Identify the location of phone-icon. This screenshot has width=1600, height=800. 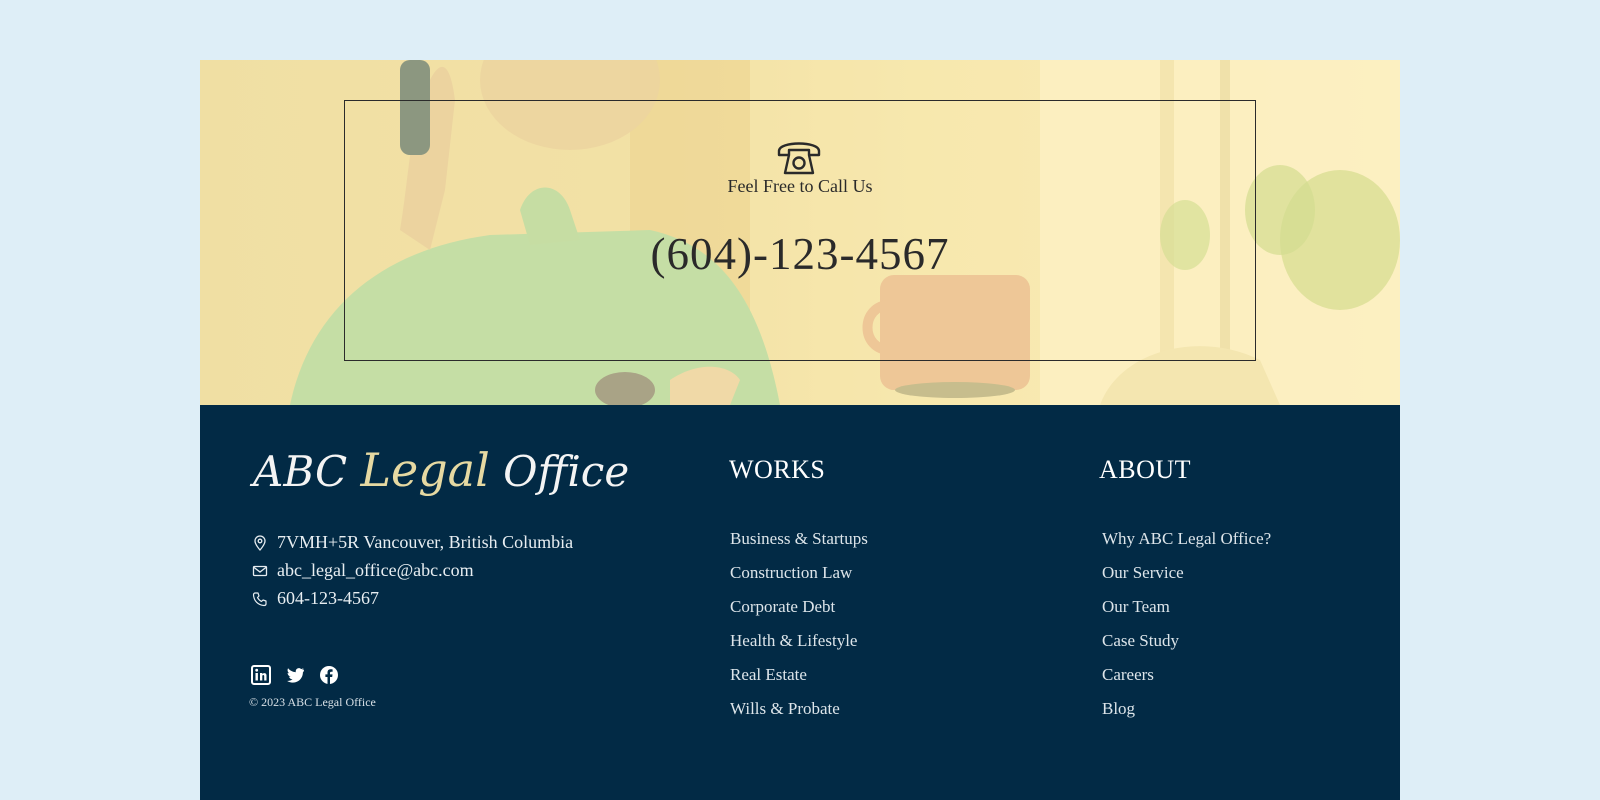
(259, 598).